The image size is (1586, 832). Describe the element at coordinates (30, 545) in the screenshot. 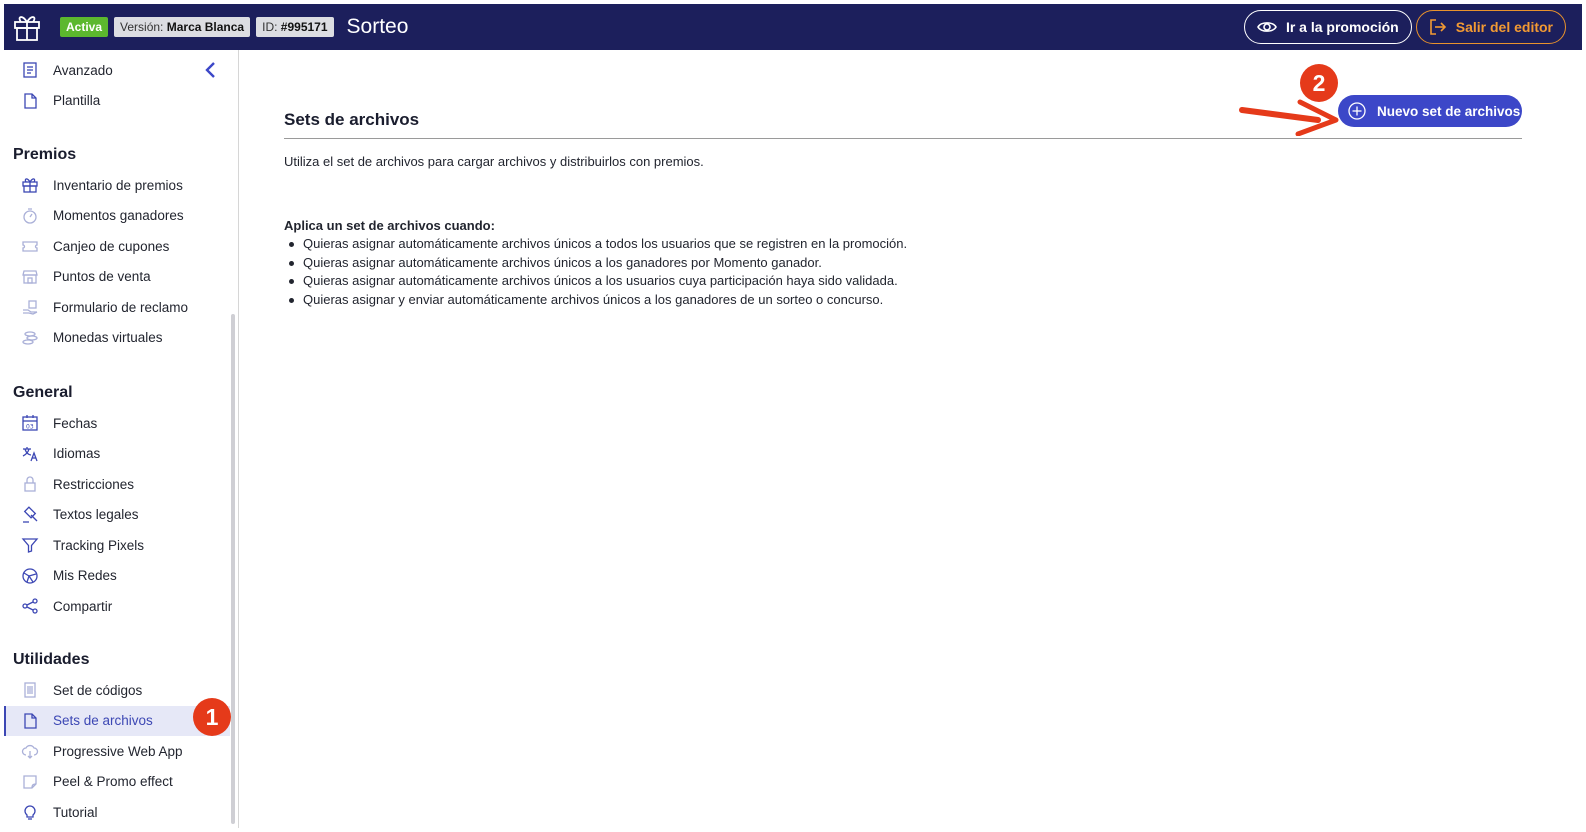

I see `funnel-icon` at that location.